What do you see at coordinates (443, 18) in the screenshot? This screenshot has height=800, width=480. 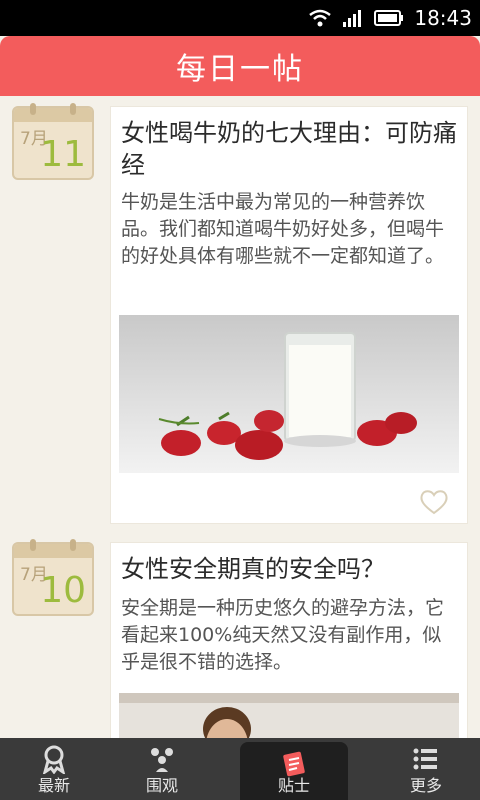 I see `clock: 18:43` at bounding box center [443, 18].